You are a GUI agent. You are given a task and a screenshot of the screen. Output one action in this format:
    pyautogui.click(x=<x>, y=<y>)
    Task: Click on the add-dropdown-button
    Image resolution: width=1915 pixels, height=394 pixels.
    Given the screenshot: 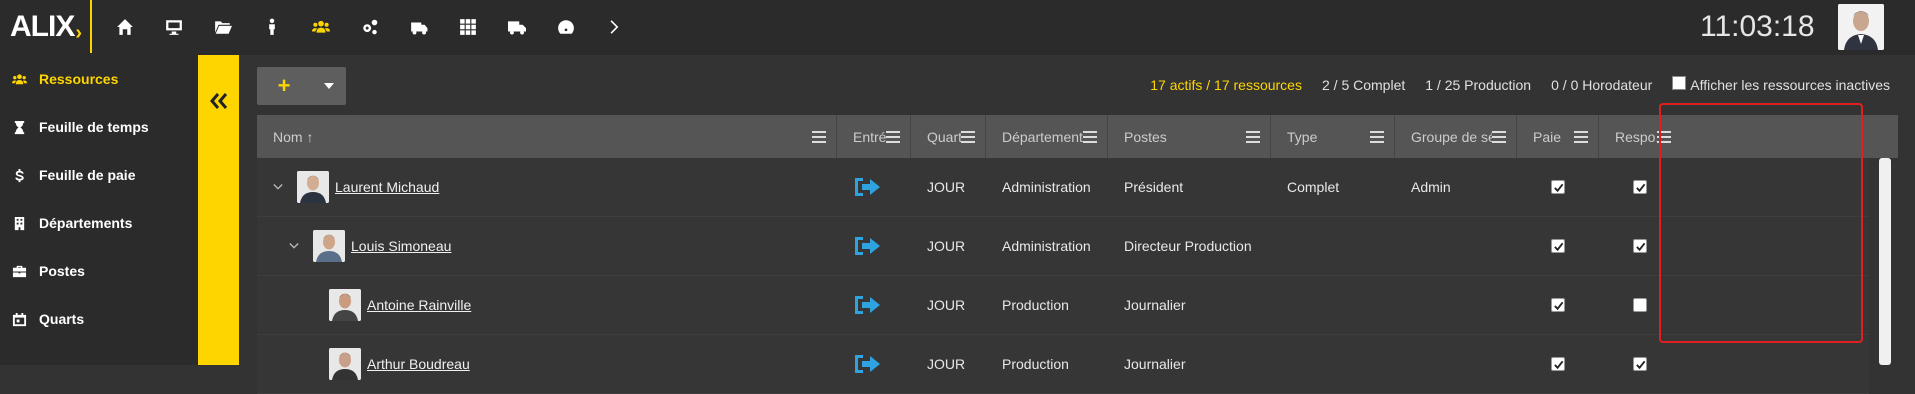 What is the action you would take?
    pyautogui.click(x=328, y=86)
    